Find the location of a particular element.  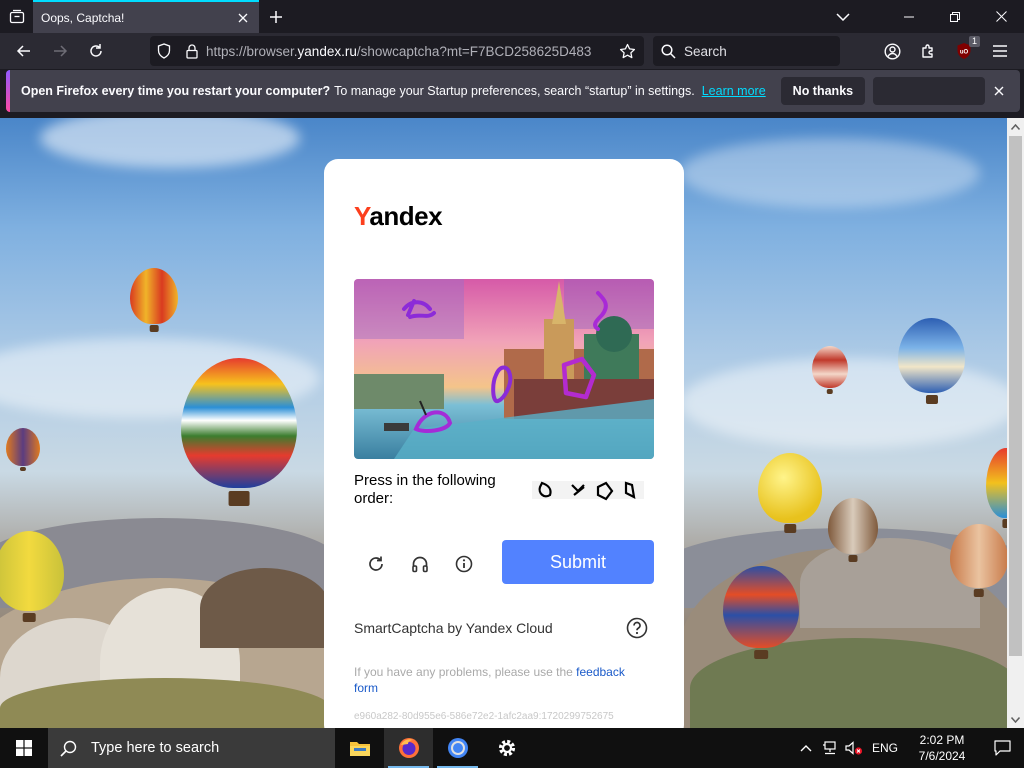

back-button is located at coordinates (24, 51).